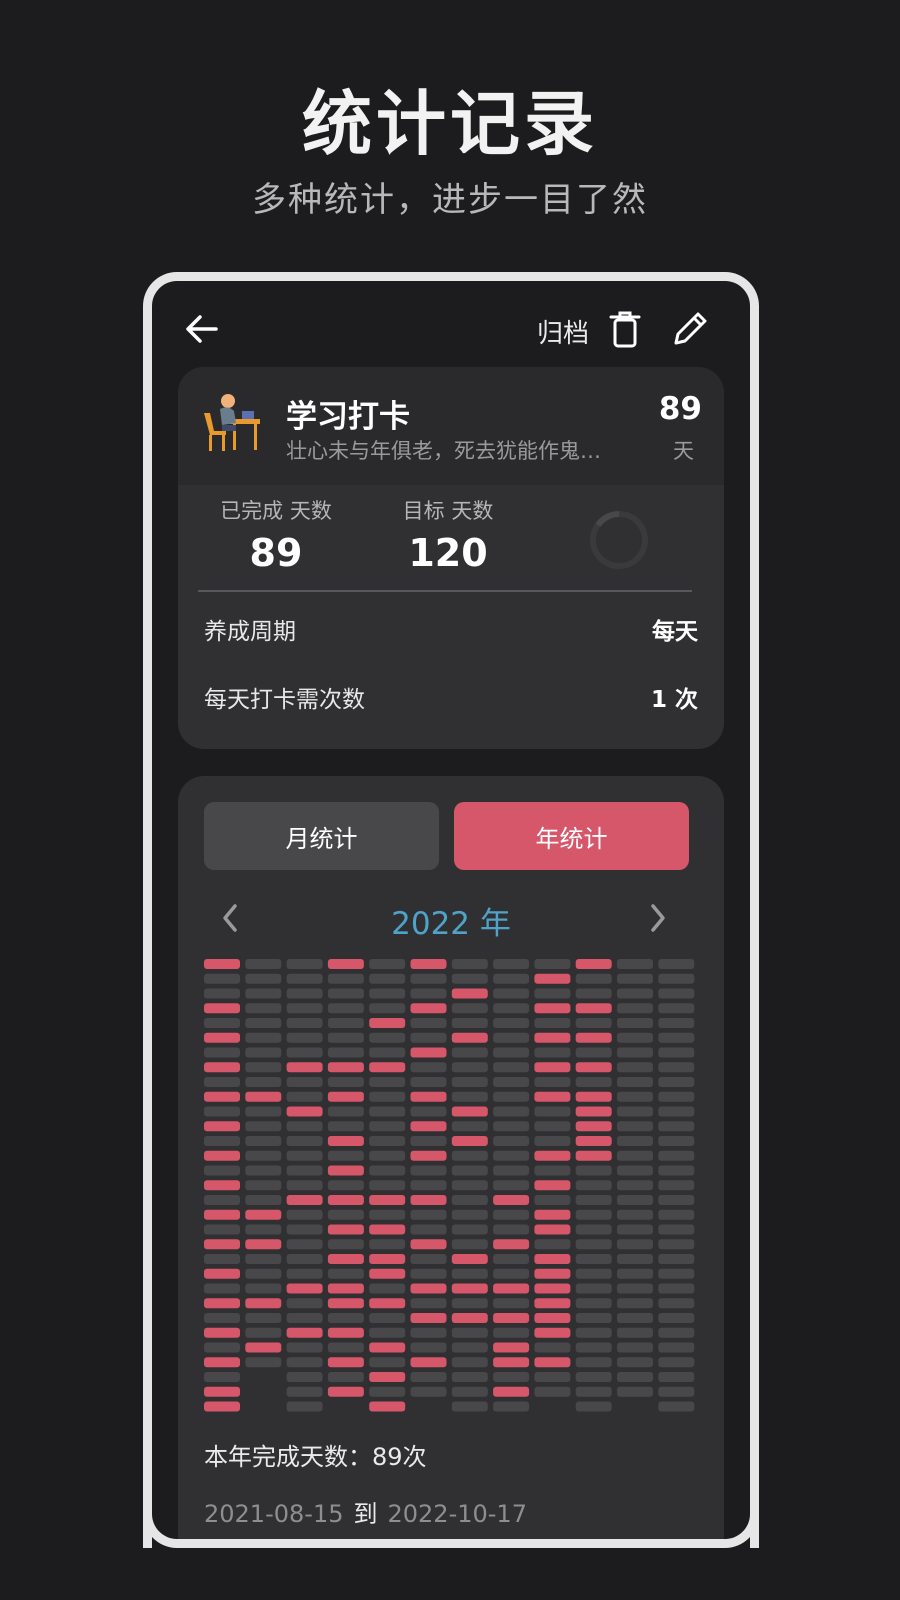  I want to click on trash-icon, so click(625, 329).